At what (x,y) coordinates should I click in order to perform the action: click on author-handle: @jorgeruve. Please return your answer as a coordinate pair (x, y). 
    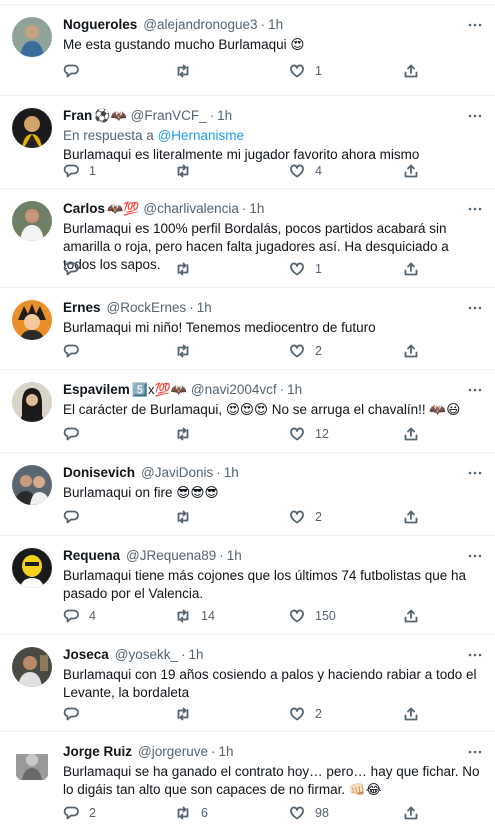
    Looking at the image, I should click on (173, 752).